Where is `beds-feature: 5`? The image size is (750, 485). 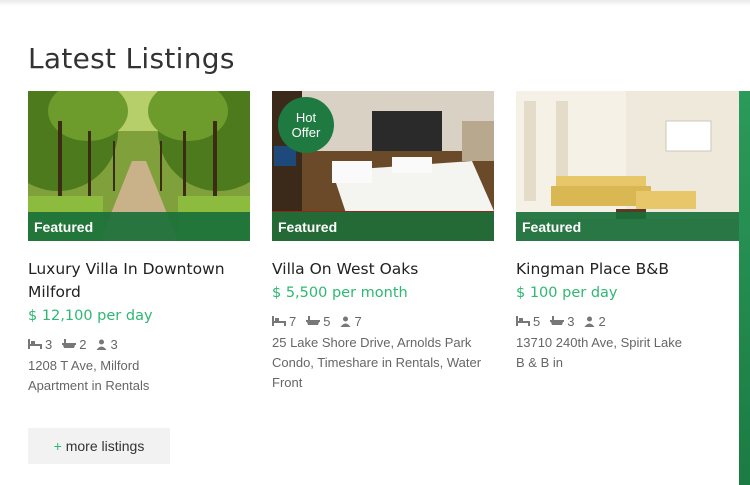 beds-feature: 5 is located at coordinates (528, 321).